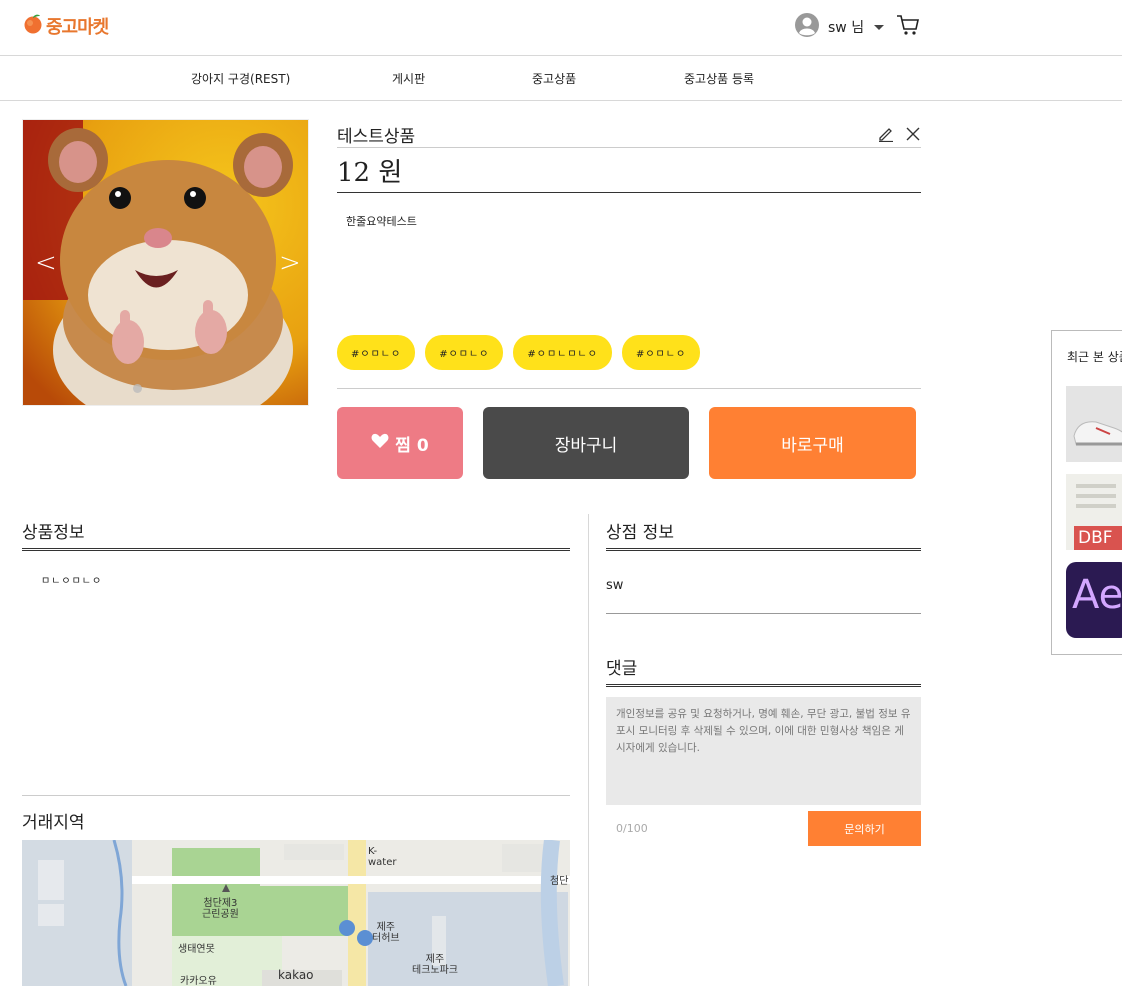 Image resolution: width=1122 pixels, height=986 pixels. I want to click on user-menu: sw 님, so click(857, 27).